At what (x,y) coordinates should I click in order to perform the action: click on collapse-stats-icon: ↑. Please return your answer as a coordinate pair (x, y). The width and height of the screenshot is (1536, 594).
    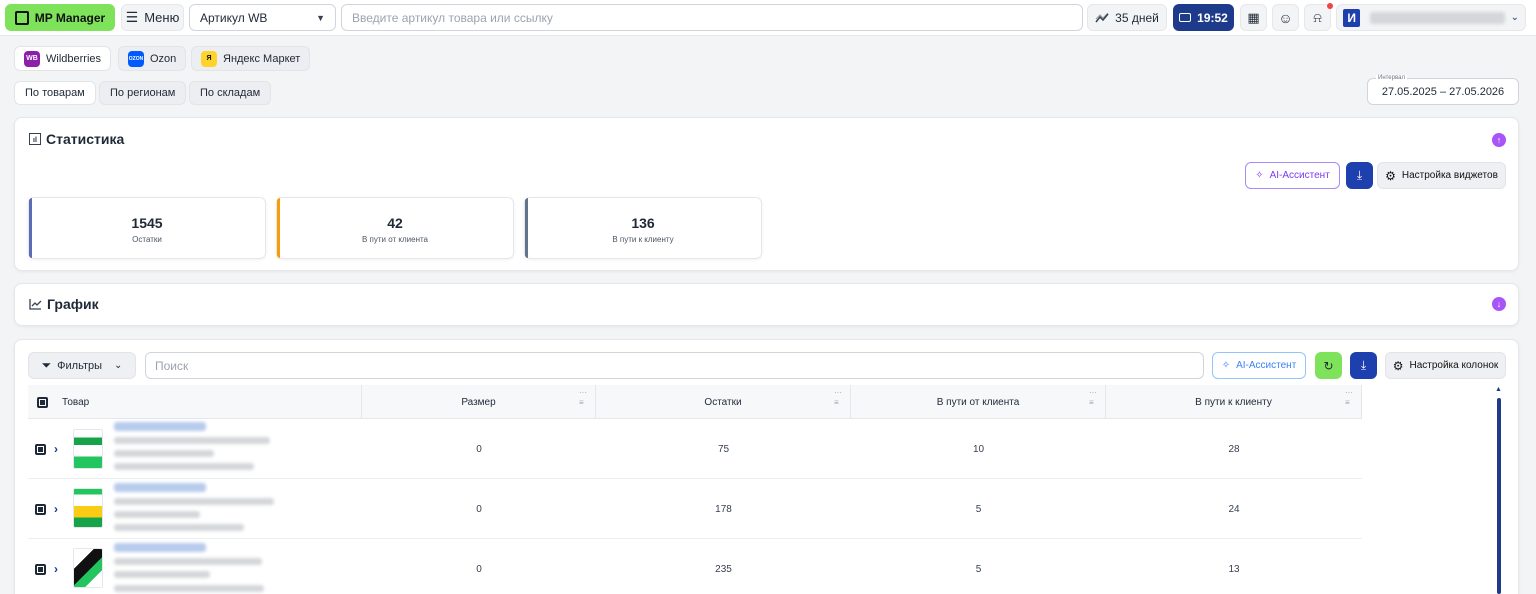
    Looking at the image, I should click on (1499, 140).